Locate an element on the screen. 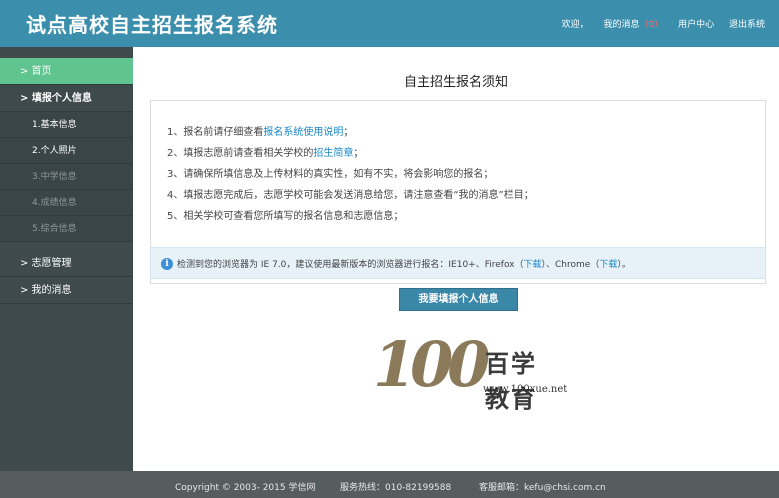  chrome-download-link: 下载 is located at coordinates (608, 265).